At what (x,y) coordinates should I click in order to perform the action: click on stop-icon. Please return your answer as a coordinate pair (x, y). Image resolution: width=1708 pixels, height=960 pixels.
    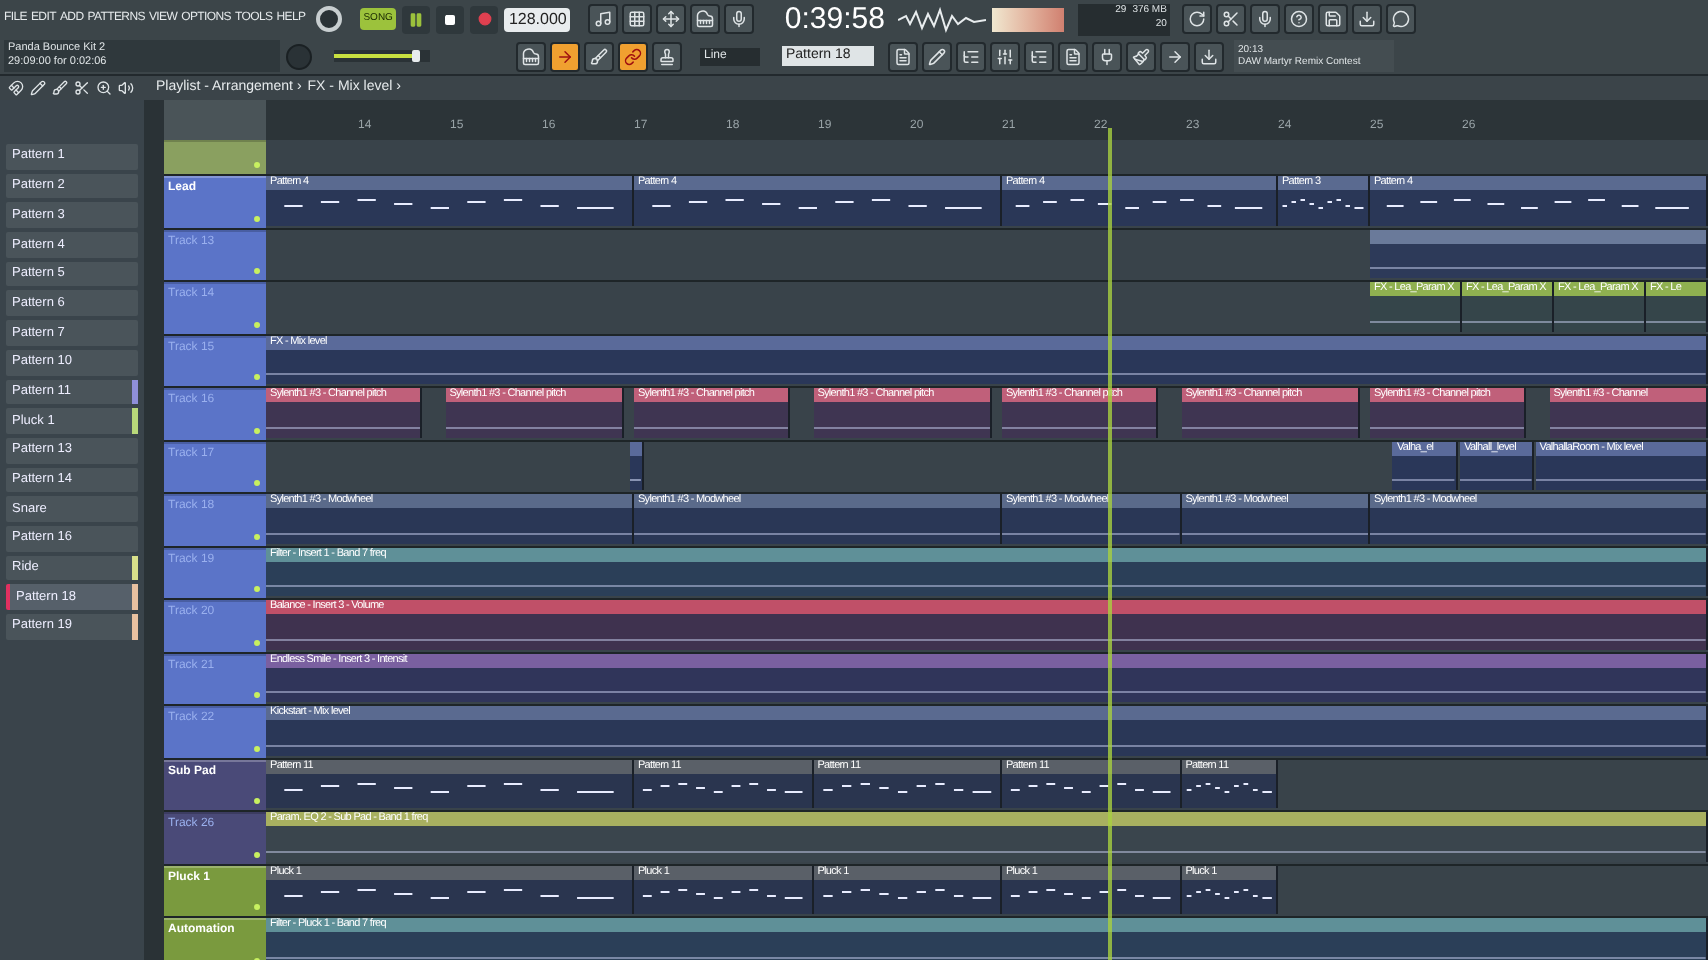
    Looking at the image, I should click on (450, 19).